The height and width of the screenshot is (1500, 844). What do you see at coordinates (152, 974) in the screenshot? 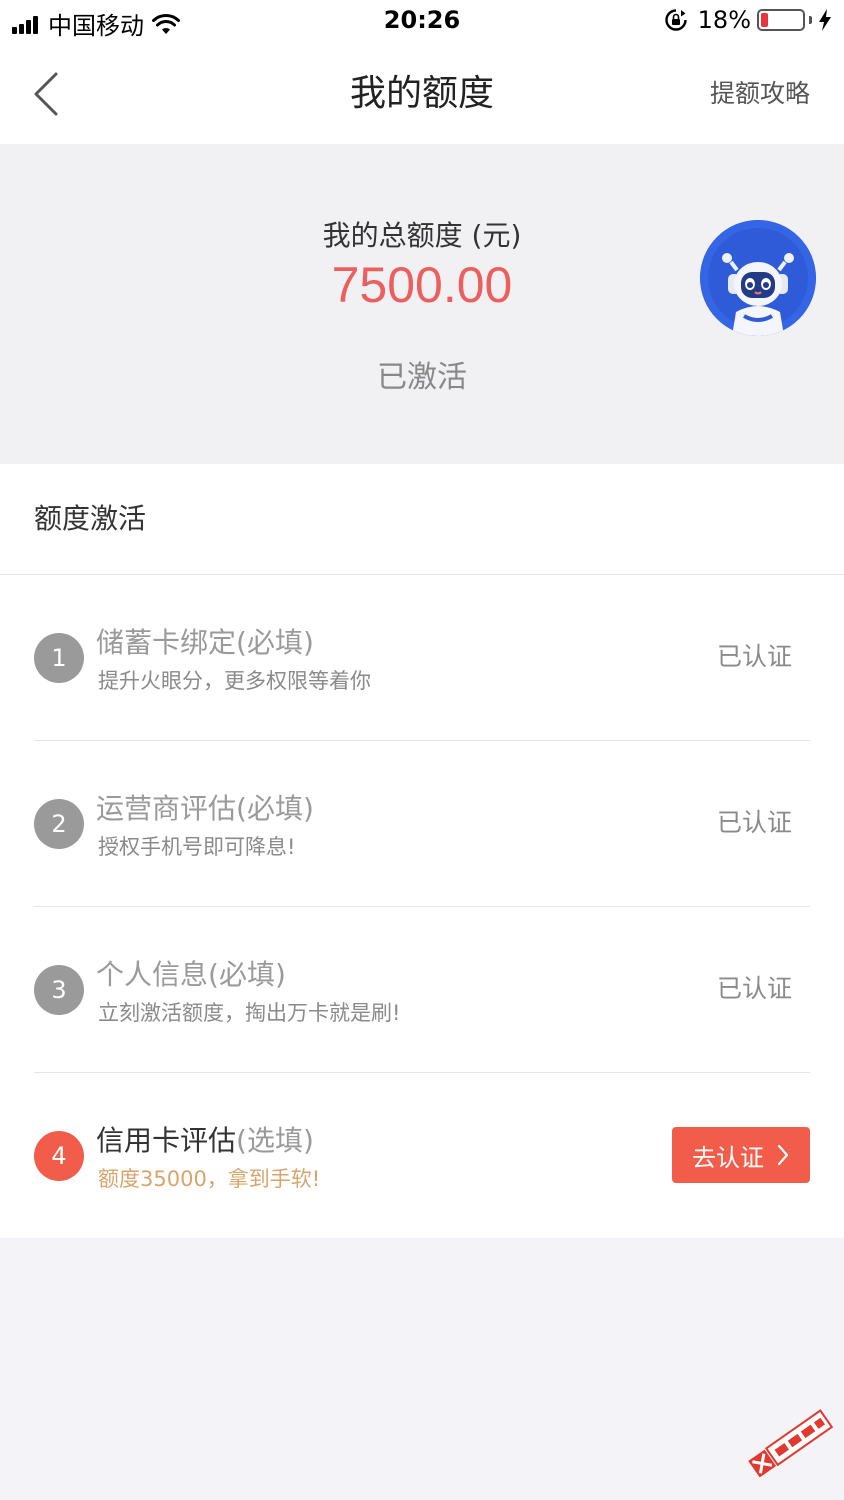
I see `step-title-main: 个人信息` at bounding box center [152, 974].